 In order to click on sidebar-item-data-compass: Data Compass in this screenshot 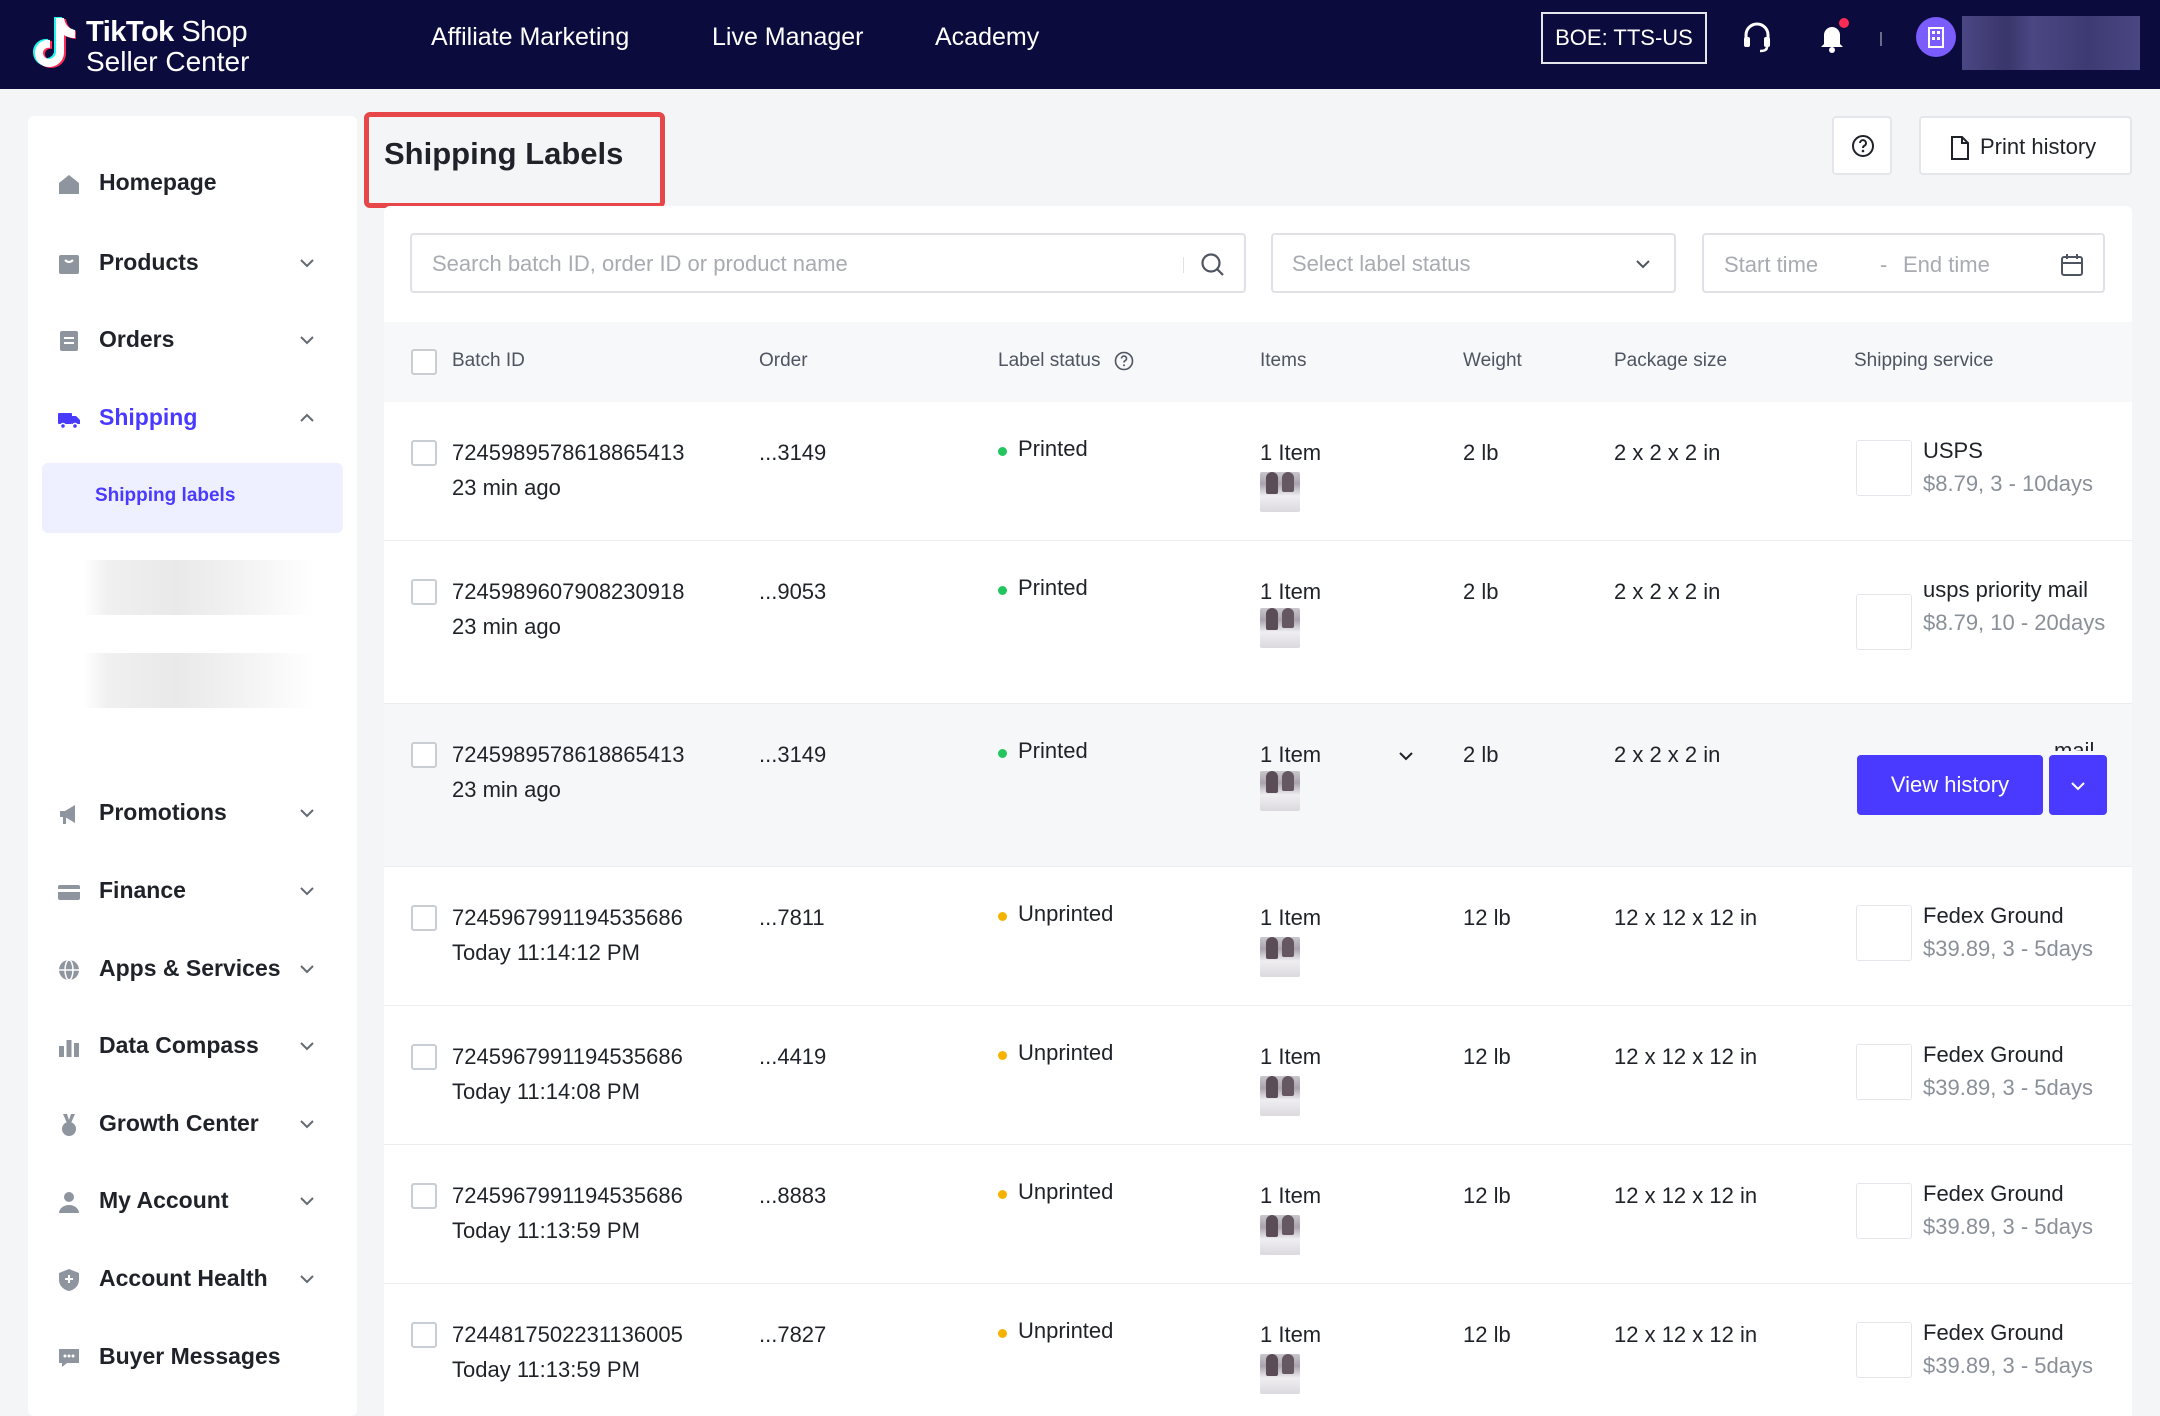, I will do `click(192, 1047)`.